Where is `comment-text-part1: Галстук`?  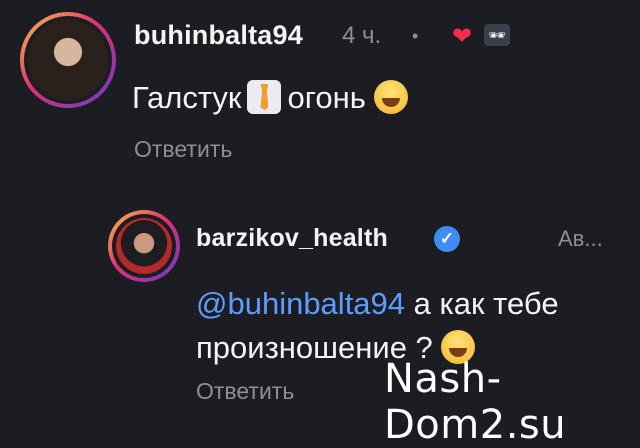
comment-text-part1: Галстук is located at coordinates (187, 97).